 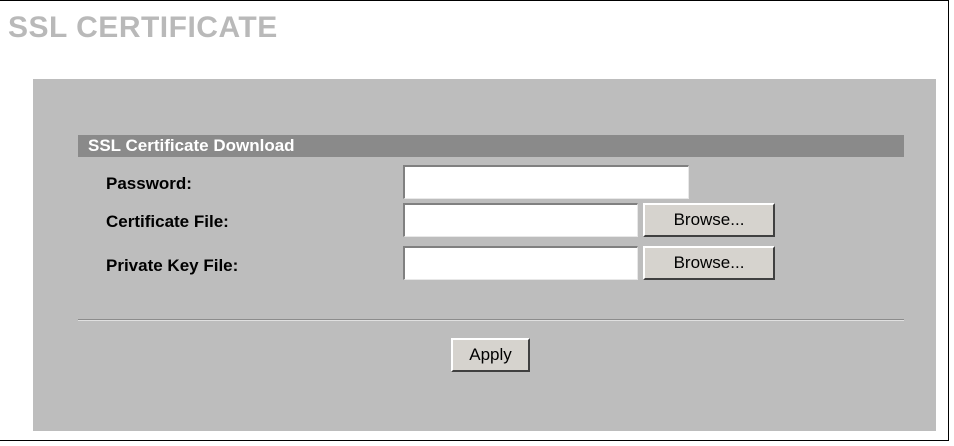 I want to click on private-key-file-label: Private Key File:, so click(x=172, y=265).